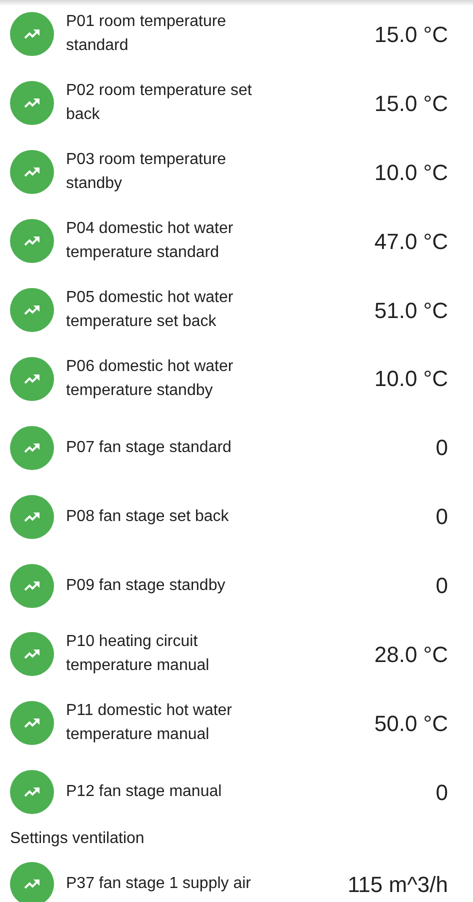 This screenshot has width=473, height=902. What do you see at coordinates (411, 310) in the screenshot?
I see `parameter-value: 51.0 °C` at bounding box center [411, 310].